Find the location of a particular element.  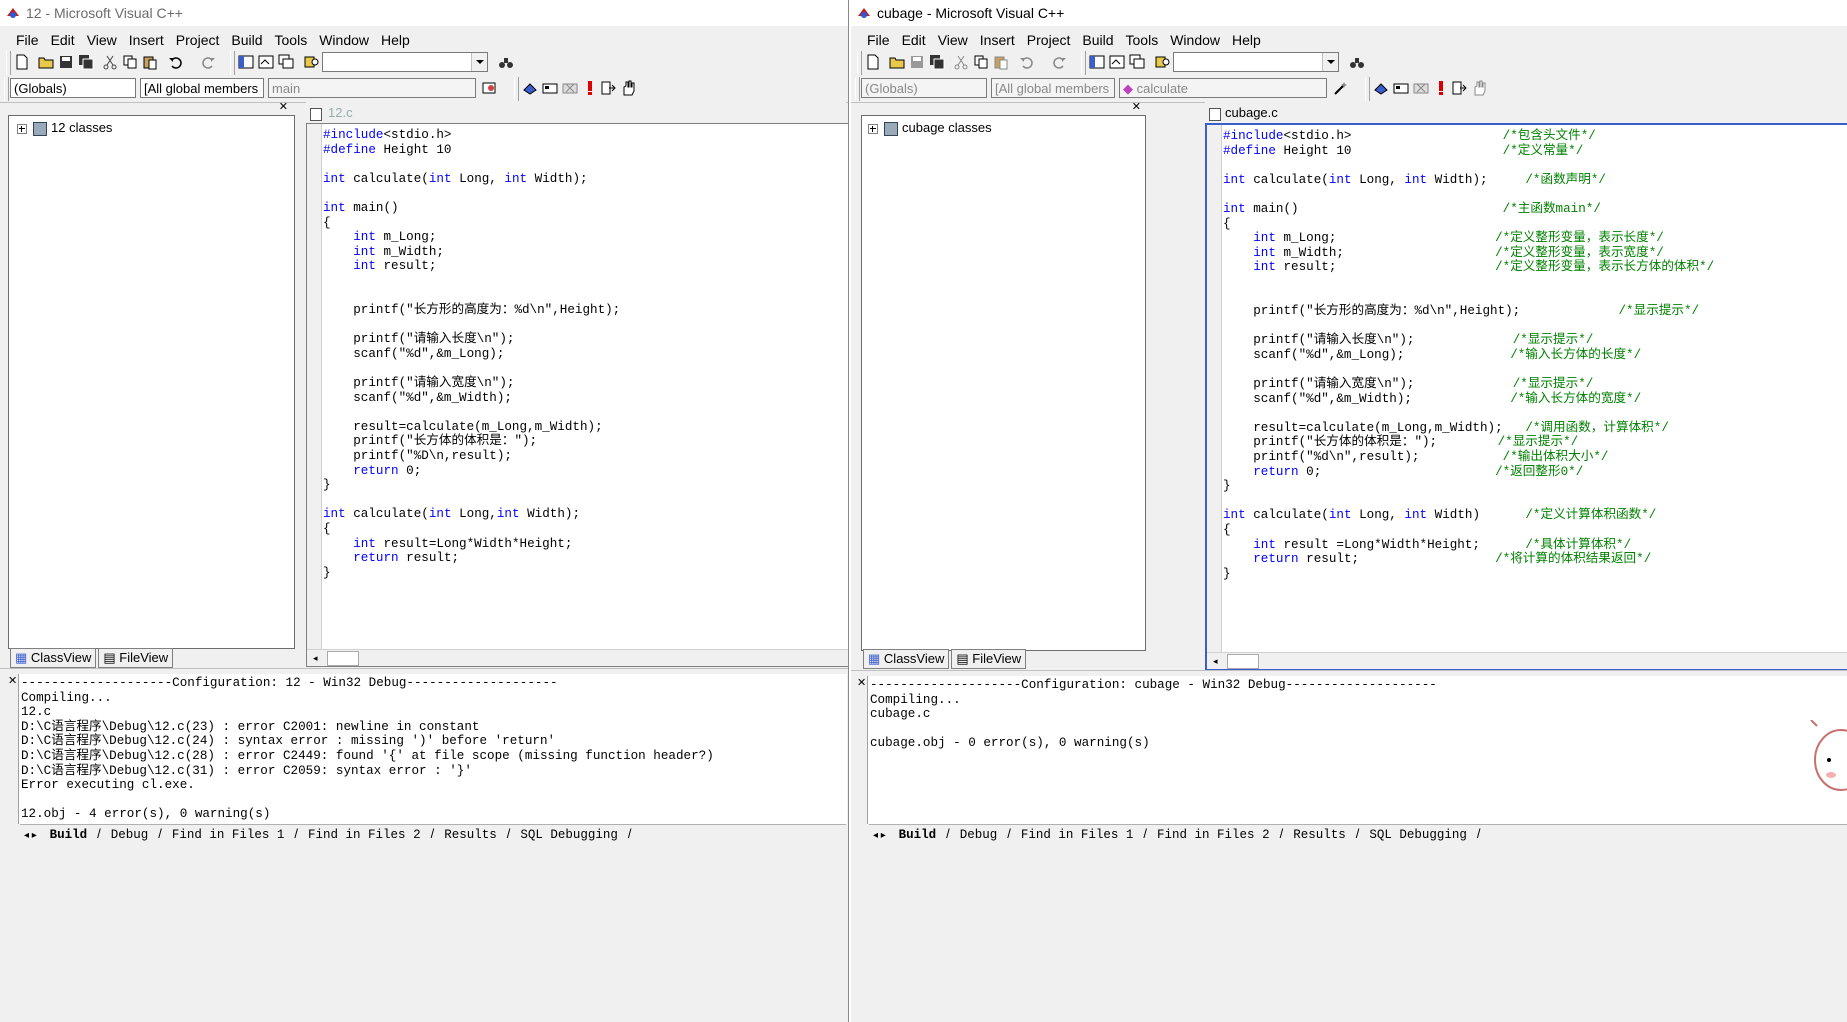

right-class-combo: (Globals) is located at coordinates (924, 88).